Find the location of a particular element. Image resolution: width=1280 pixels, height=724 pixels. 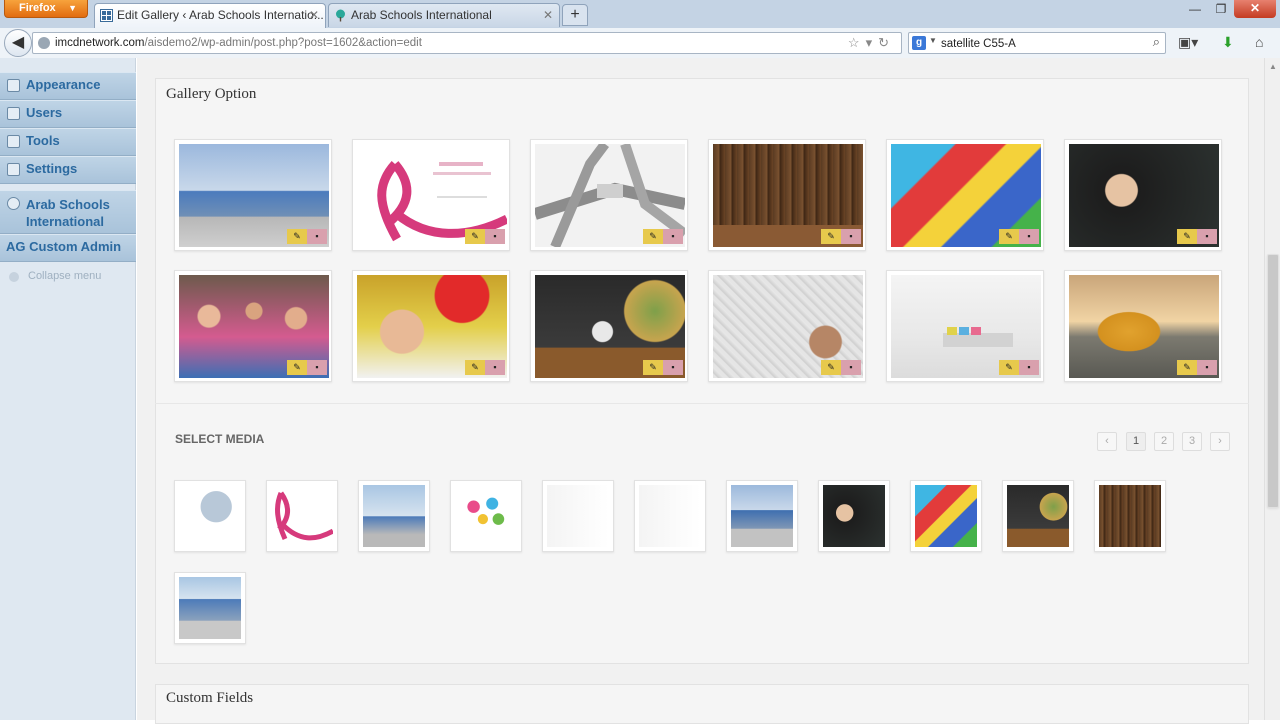

back-button: ◀ is located at coordinates (18, 43).